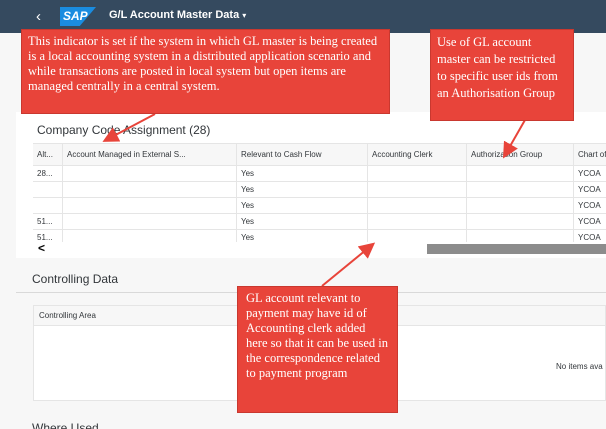 The height and width of the screenshot is (429, 606). I want to click on table-row: 51... Yes YCOA, so click(319, 222).